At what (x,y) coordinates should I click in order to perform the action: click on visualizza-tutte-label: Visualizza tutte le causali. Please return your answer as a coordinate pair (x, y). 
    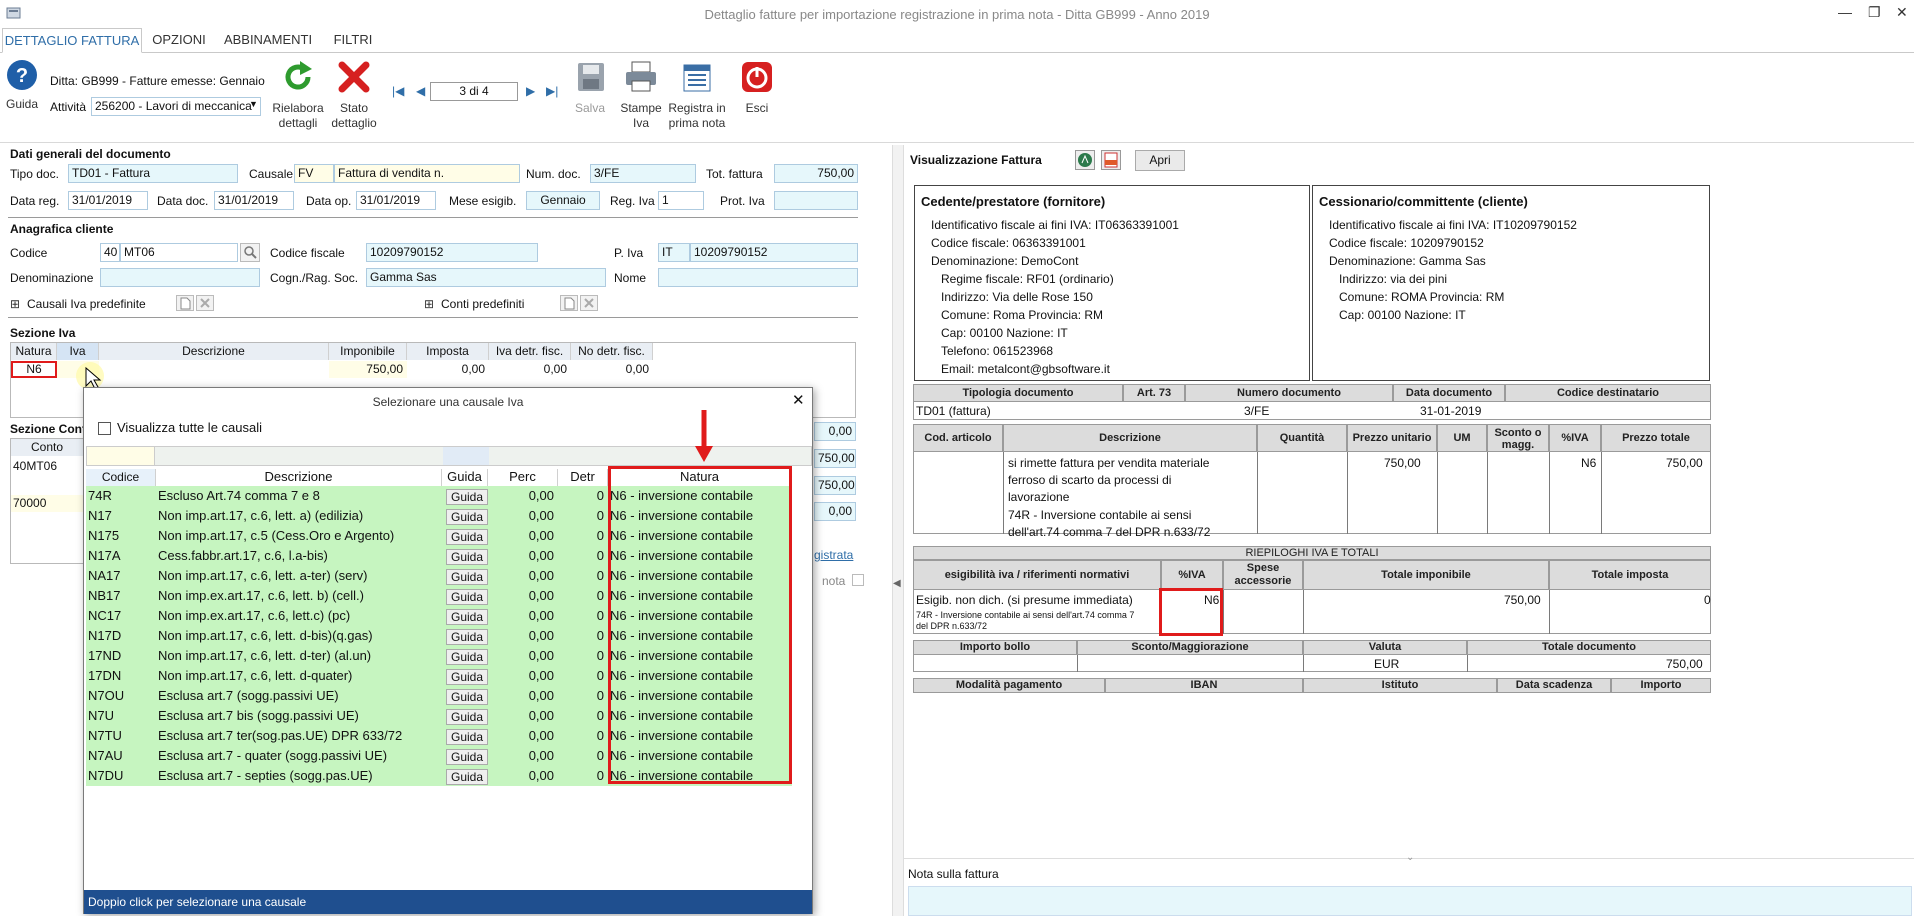
    Looking at the image, I should click on (189, 427).